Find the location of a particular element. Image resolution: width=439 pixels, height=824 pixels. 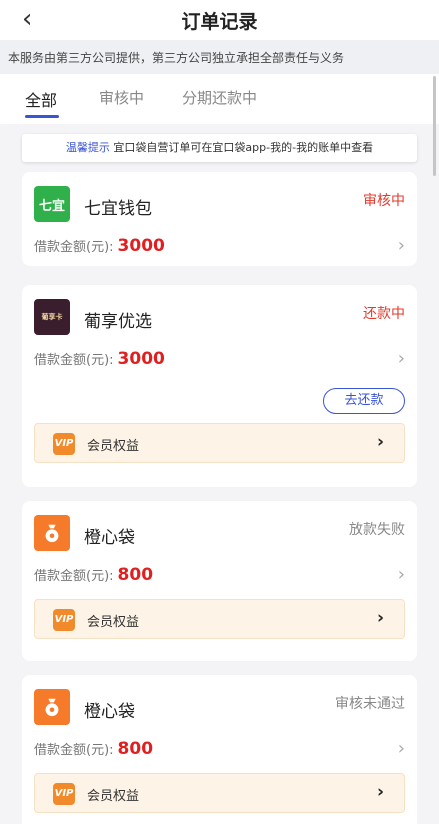

tab-under-review: 审核中 is located at coordinates (121, 97).